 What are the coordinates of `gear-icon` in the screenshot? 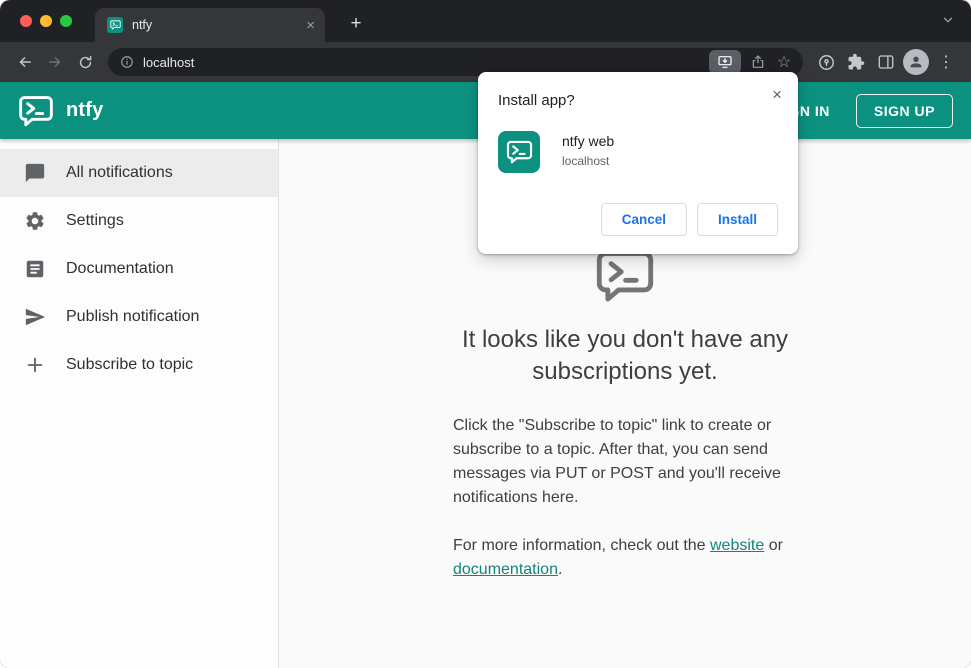 It's located at (35, 221).